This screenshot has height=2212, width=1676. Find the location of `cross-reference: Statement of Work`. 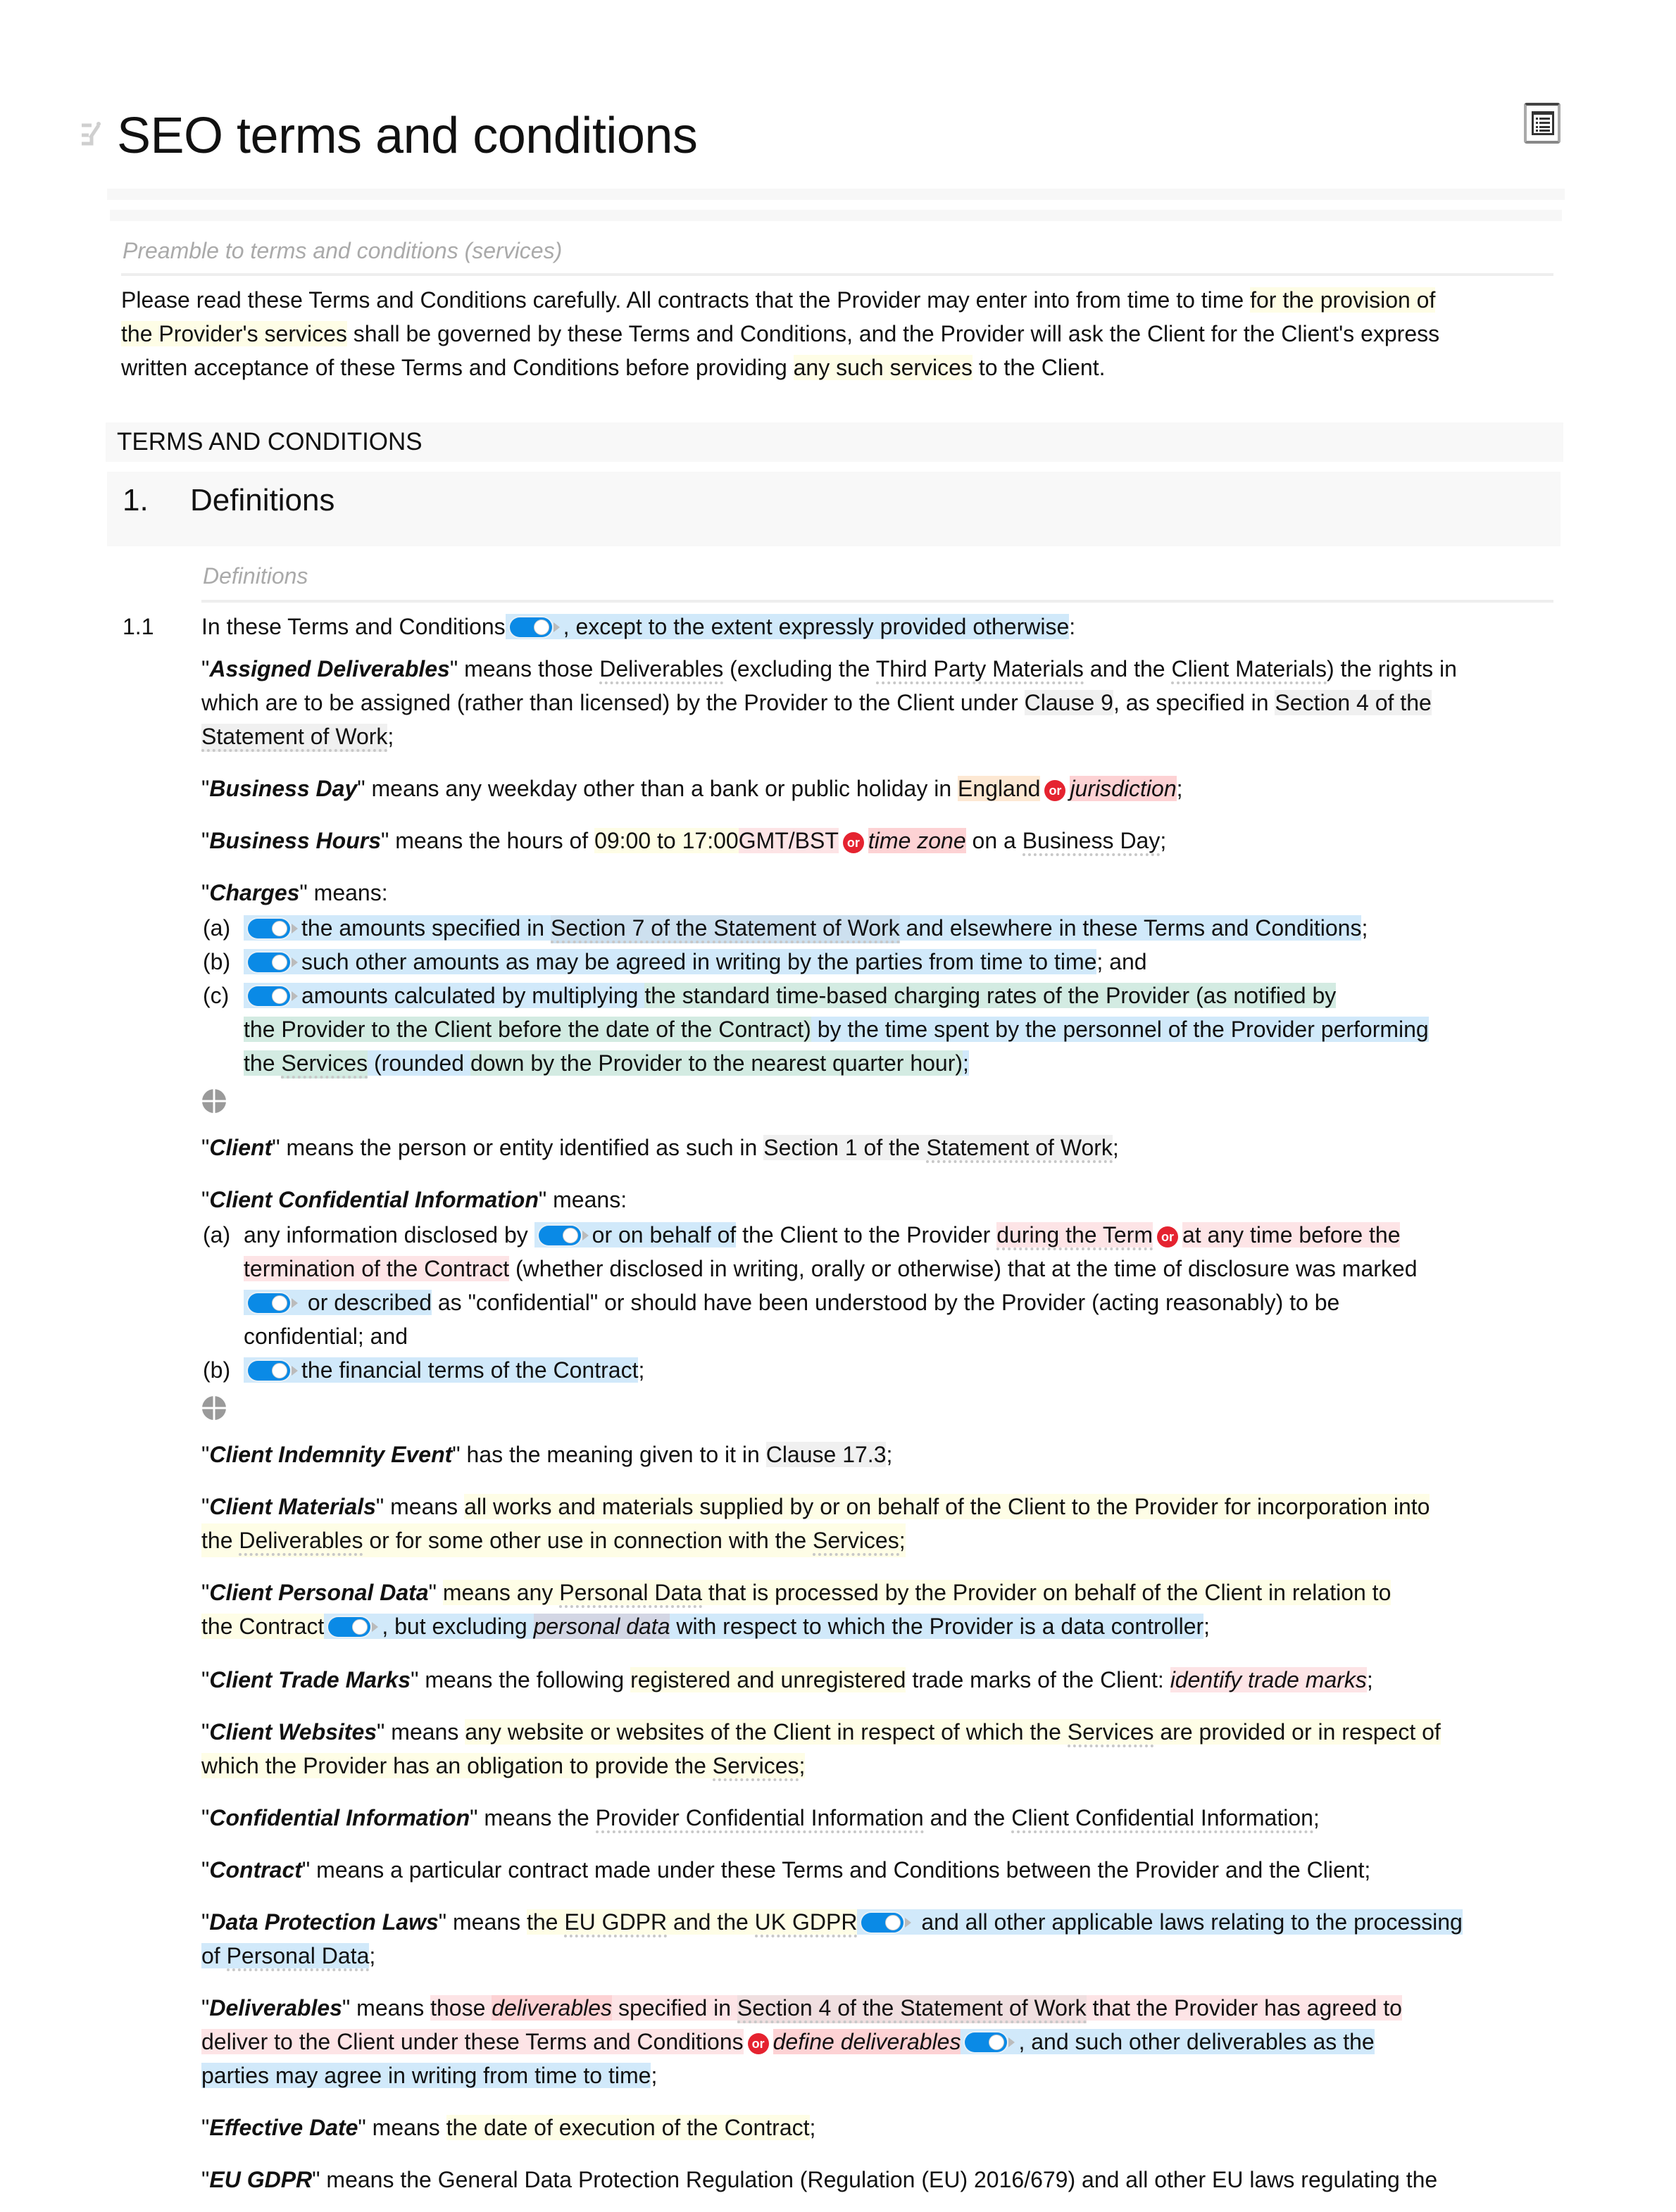

cross-reference: Statement of Work is located at coordinates (294, 738).